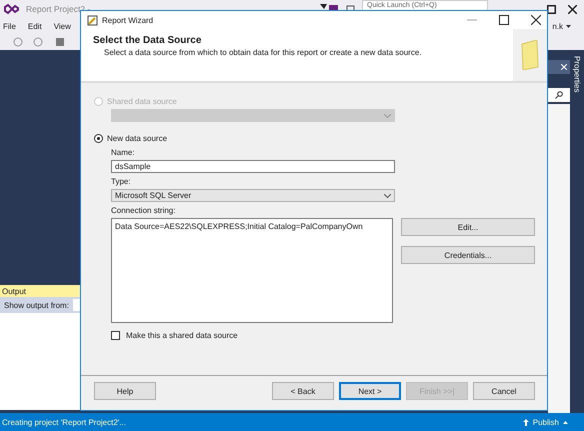 The image size is (584, 431). Describe the element at coordinates (12, 9) in the screenshot. I see `logo-icon` at that location.